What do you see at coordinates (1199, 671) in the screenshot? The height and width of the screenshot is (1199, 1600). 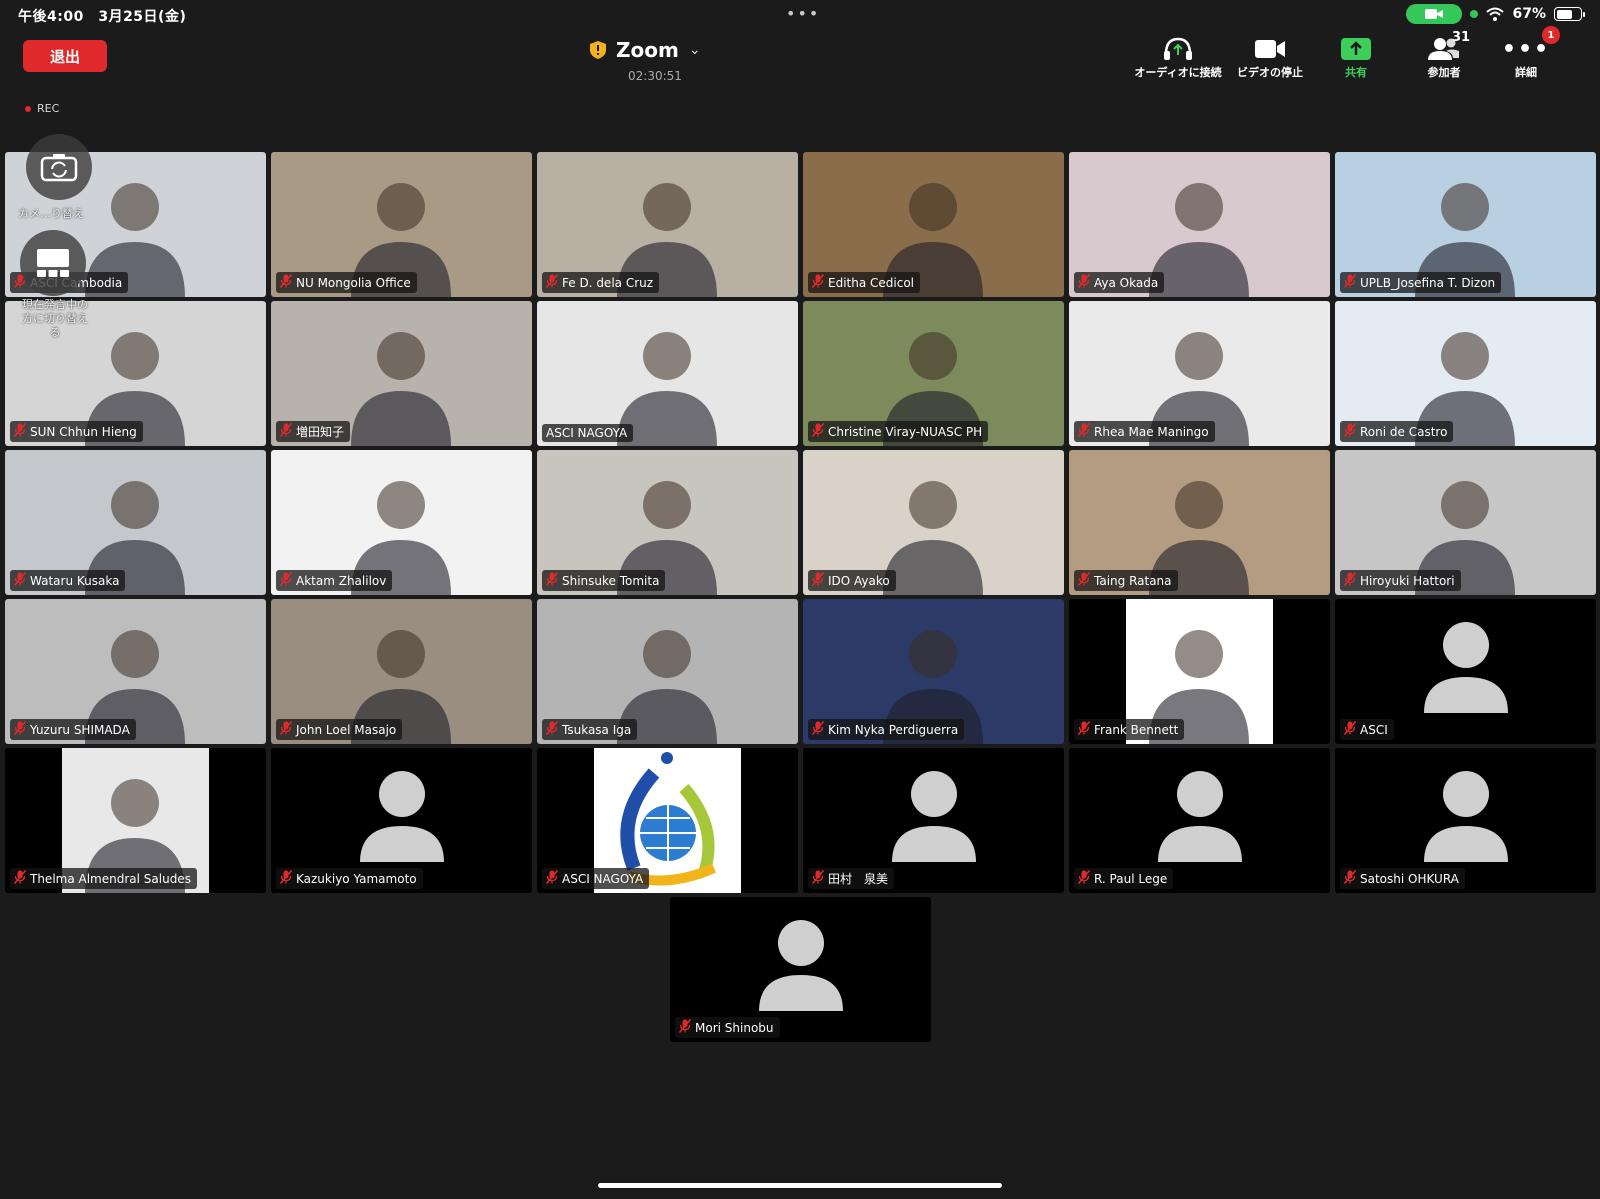 I see `participant-tile: Frank Bennett` at bounding box center [1199, 671].